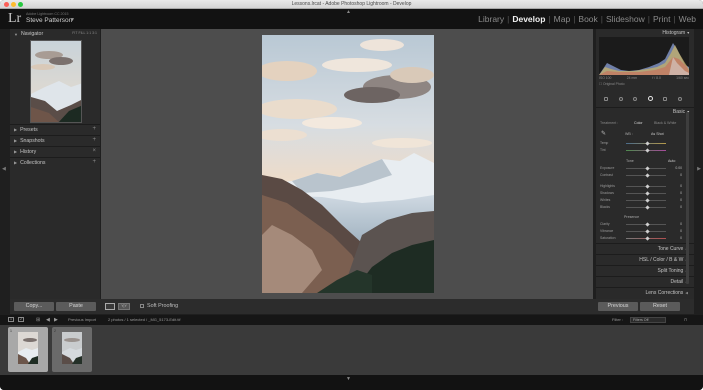 The width and height of the screenshot is (703, 390). Describe the element at coordinates (28, 349) in the screenshot. I see `filmstrip-thumbnail: 1` at that location.